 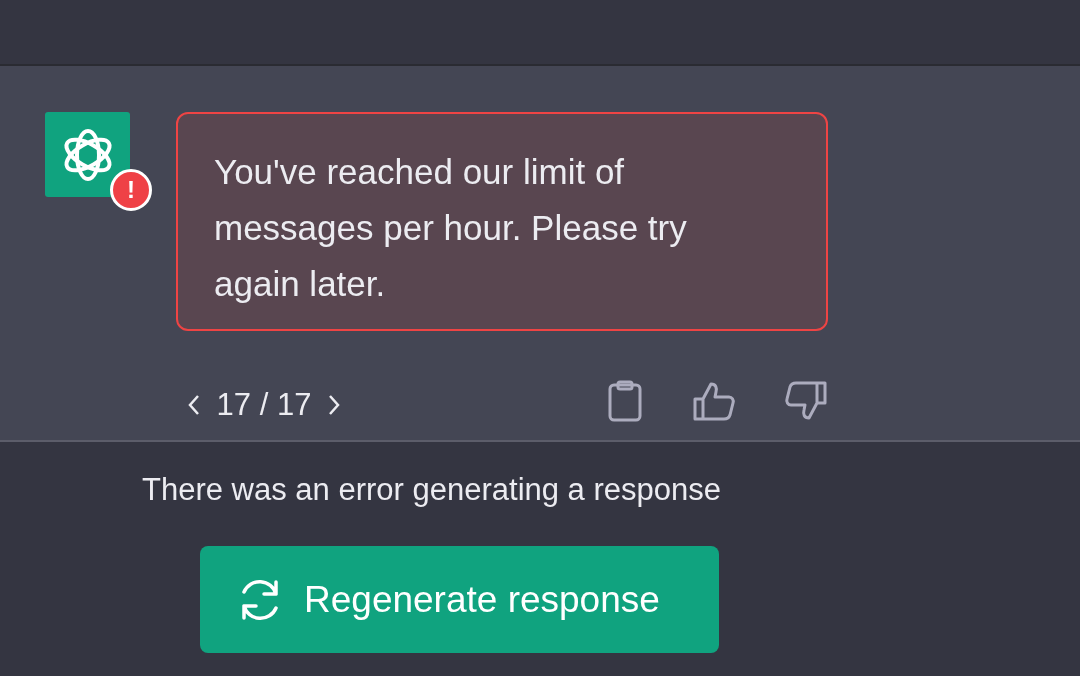 What do you see at coordinates (131, 190) in the screenshot?
I see `error-badge: !` at bounding box center [131, 190].